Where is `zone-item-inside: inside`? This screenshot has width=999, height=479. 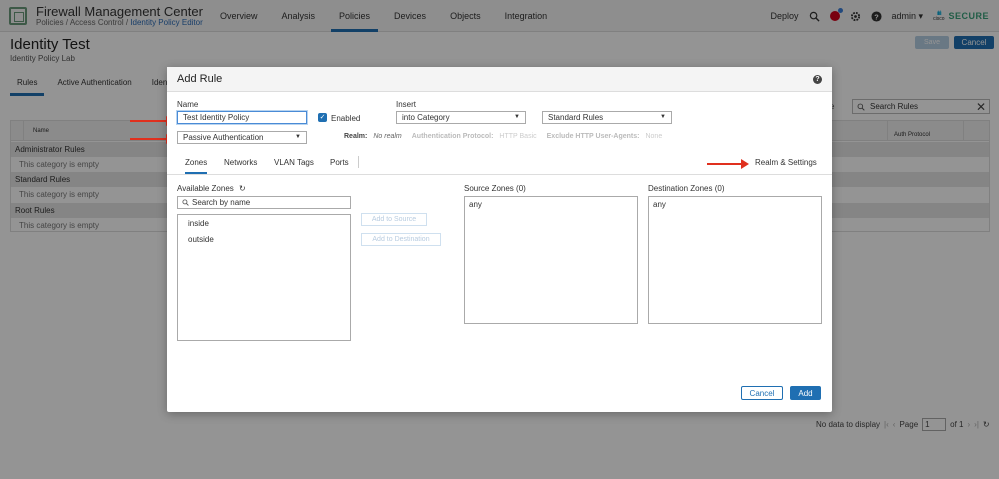 zone-item-inside: inside is located at coordinates (198, 223).